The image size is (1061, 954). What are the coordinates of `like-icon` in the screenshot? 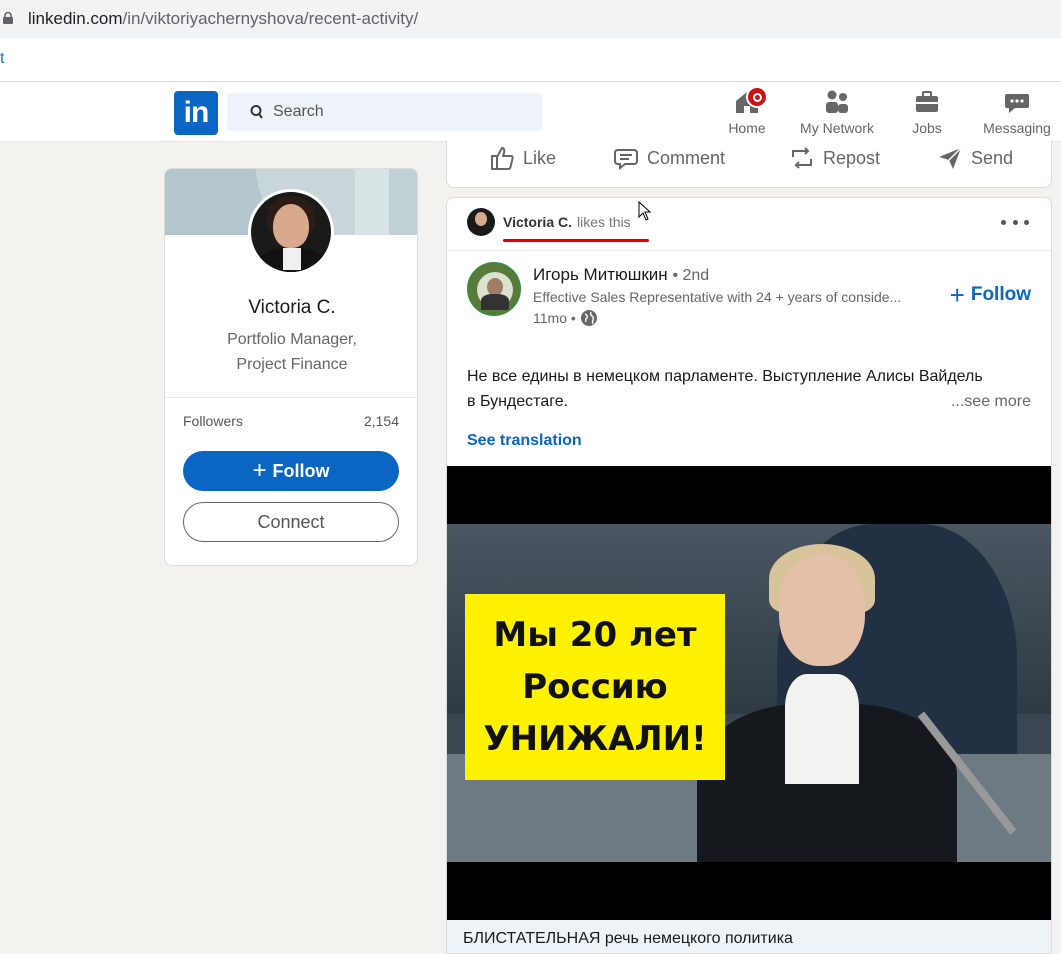 It's located at (502, 158).